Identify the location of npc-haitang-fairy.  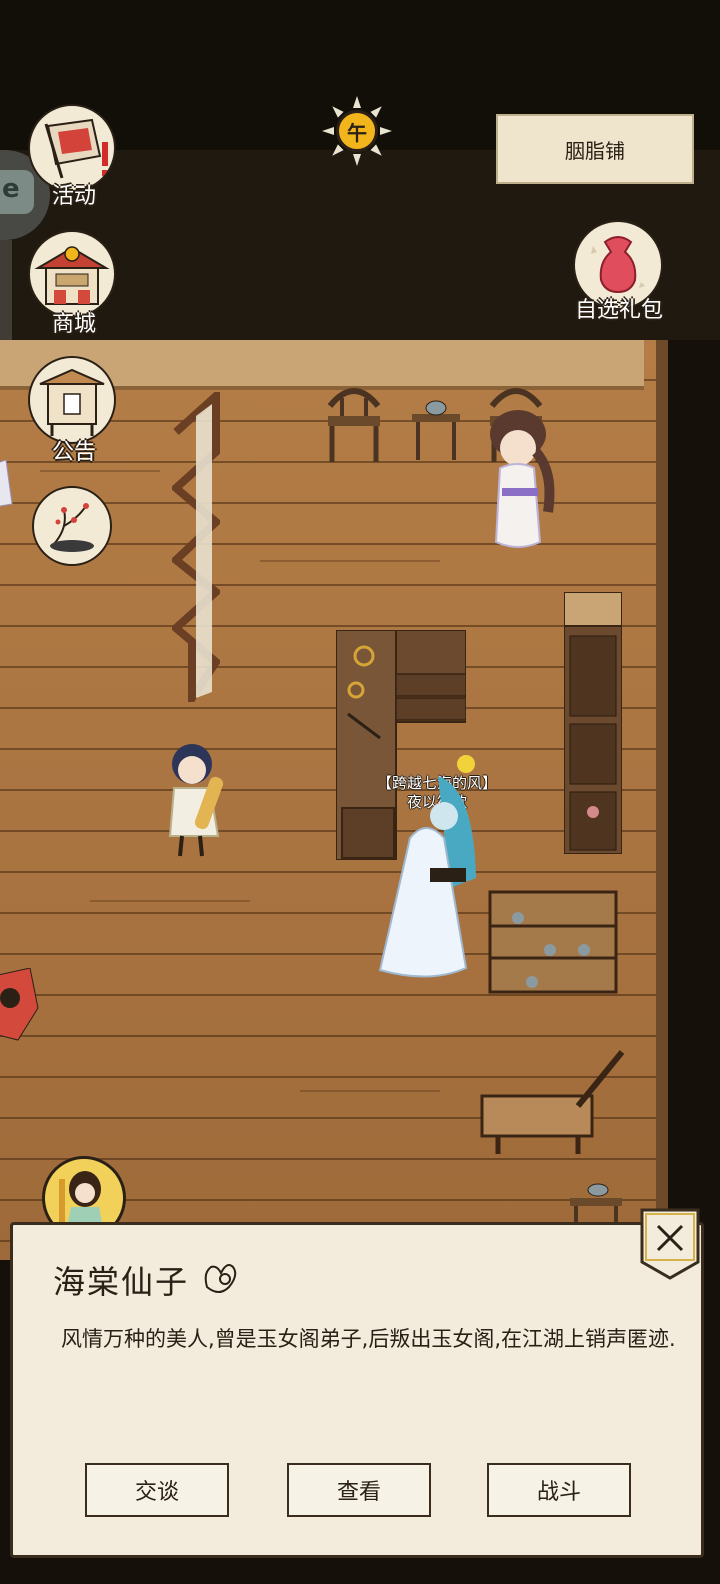
(523, 482).